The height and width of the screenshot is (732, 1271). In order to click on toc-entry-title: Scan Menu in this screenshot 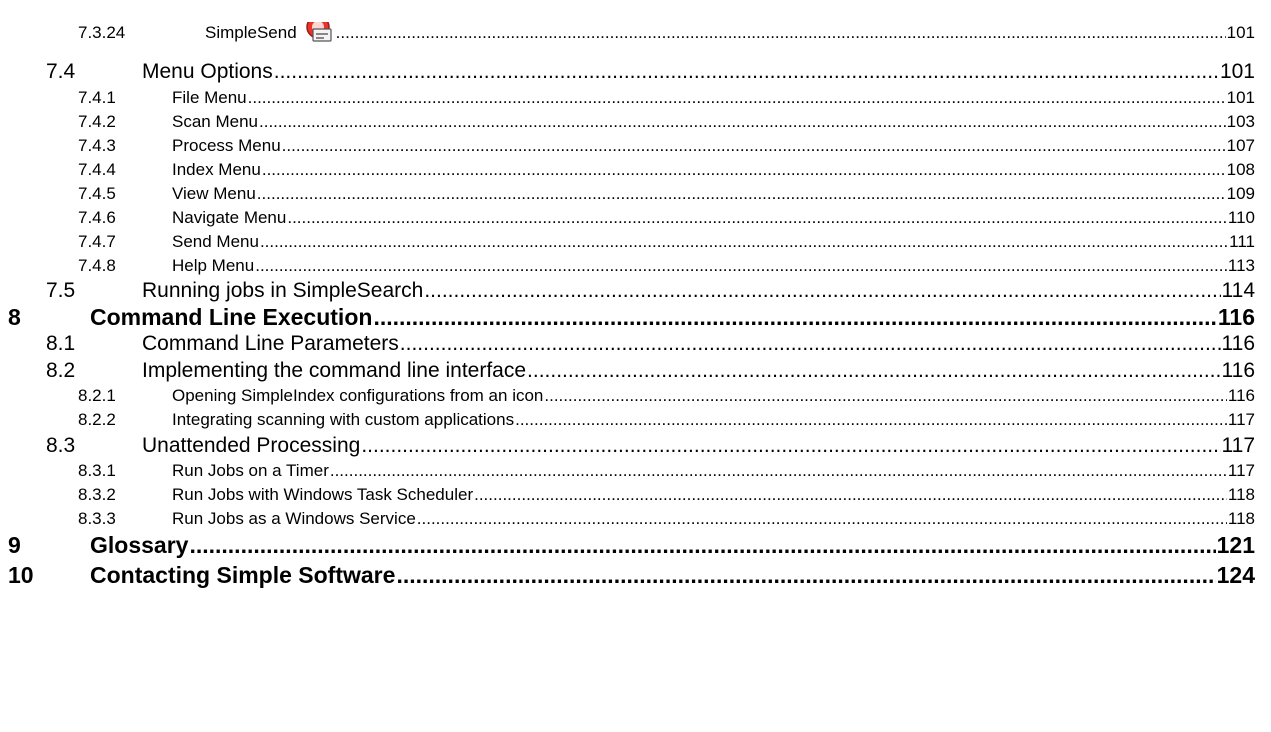, I will do `click(215, 121)`.